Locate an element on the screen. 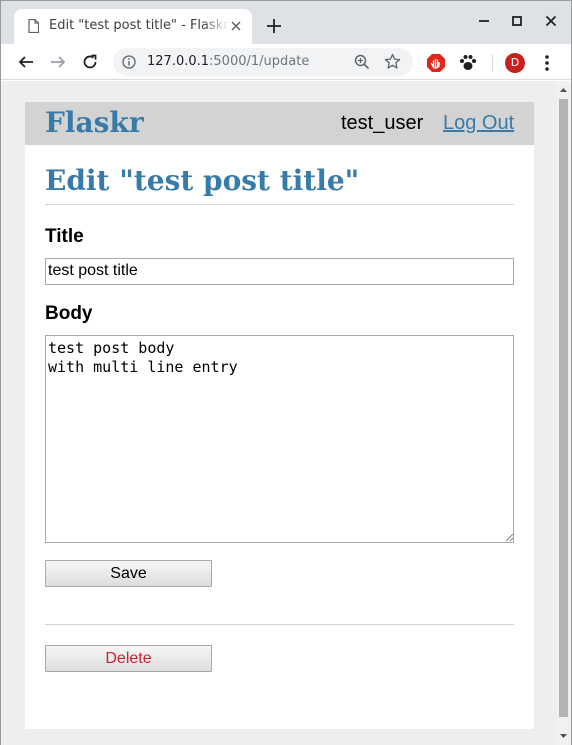 The height and width of the screenshot is (745, 572). bookmark-star-icon is located at coordinates (392, 61).